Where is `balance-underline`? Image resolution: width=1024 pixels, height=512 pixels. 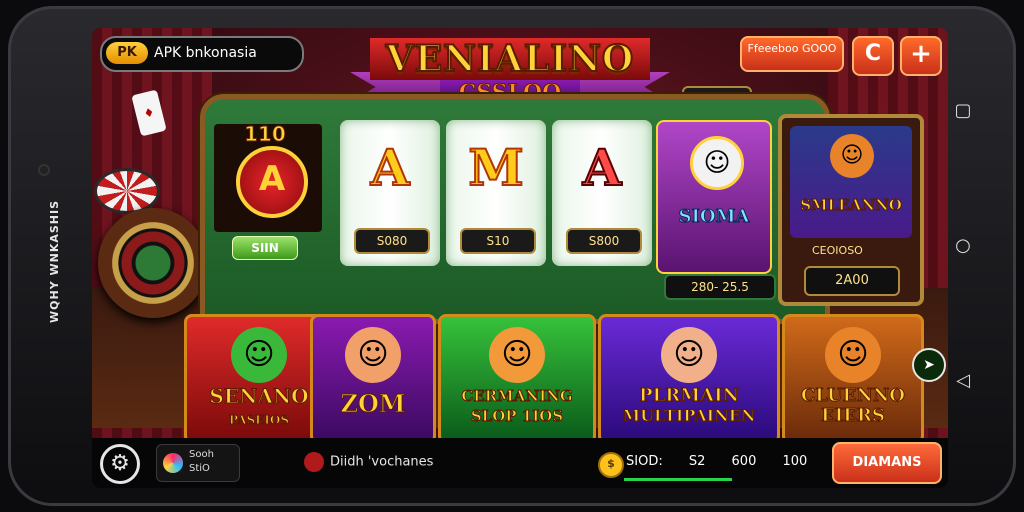 balance-underline is located at coordinates (678, 479).